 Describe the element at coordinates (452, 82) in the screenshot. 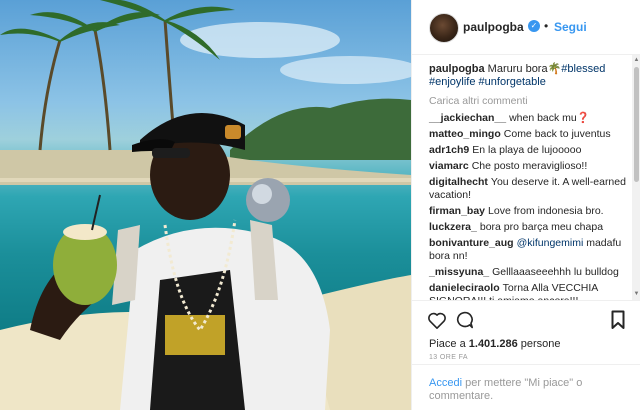

I see `hashtag-enjoylife: #enjoylife` at that location.